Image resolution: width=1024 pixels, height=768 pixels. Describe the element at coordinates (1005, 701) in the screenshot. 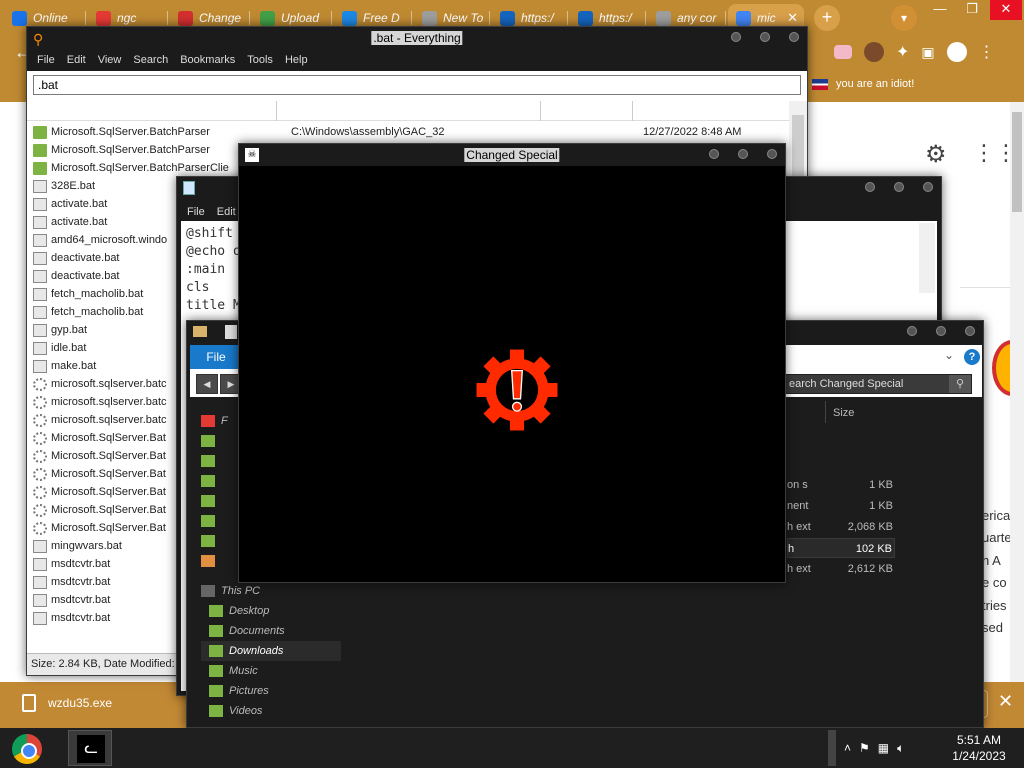

I see `download-bar-close-button: ✕` at that location.